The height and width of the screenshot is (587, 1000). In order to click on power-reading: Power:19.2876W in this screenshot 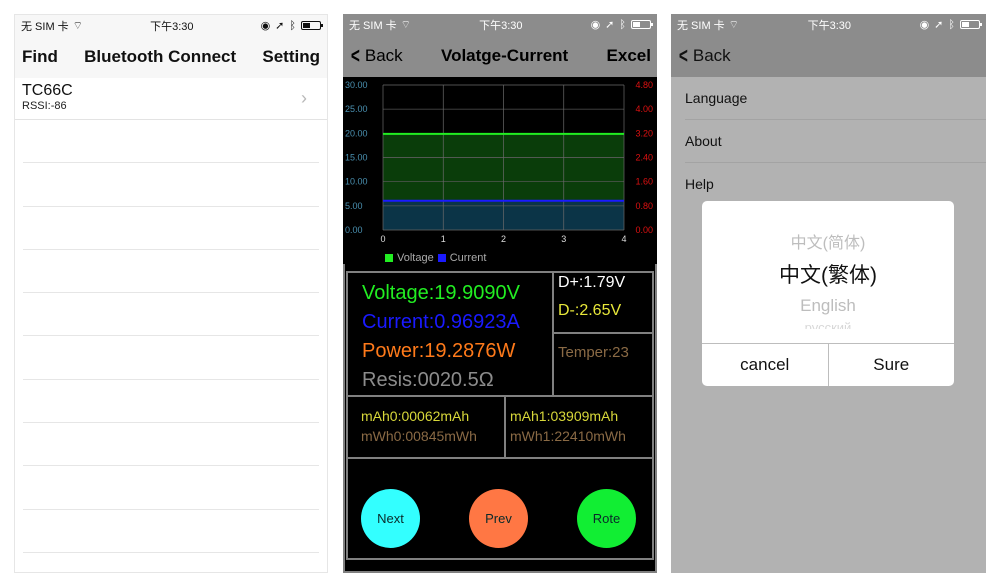, I will do `click(439, 351)`.